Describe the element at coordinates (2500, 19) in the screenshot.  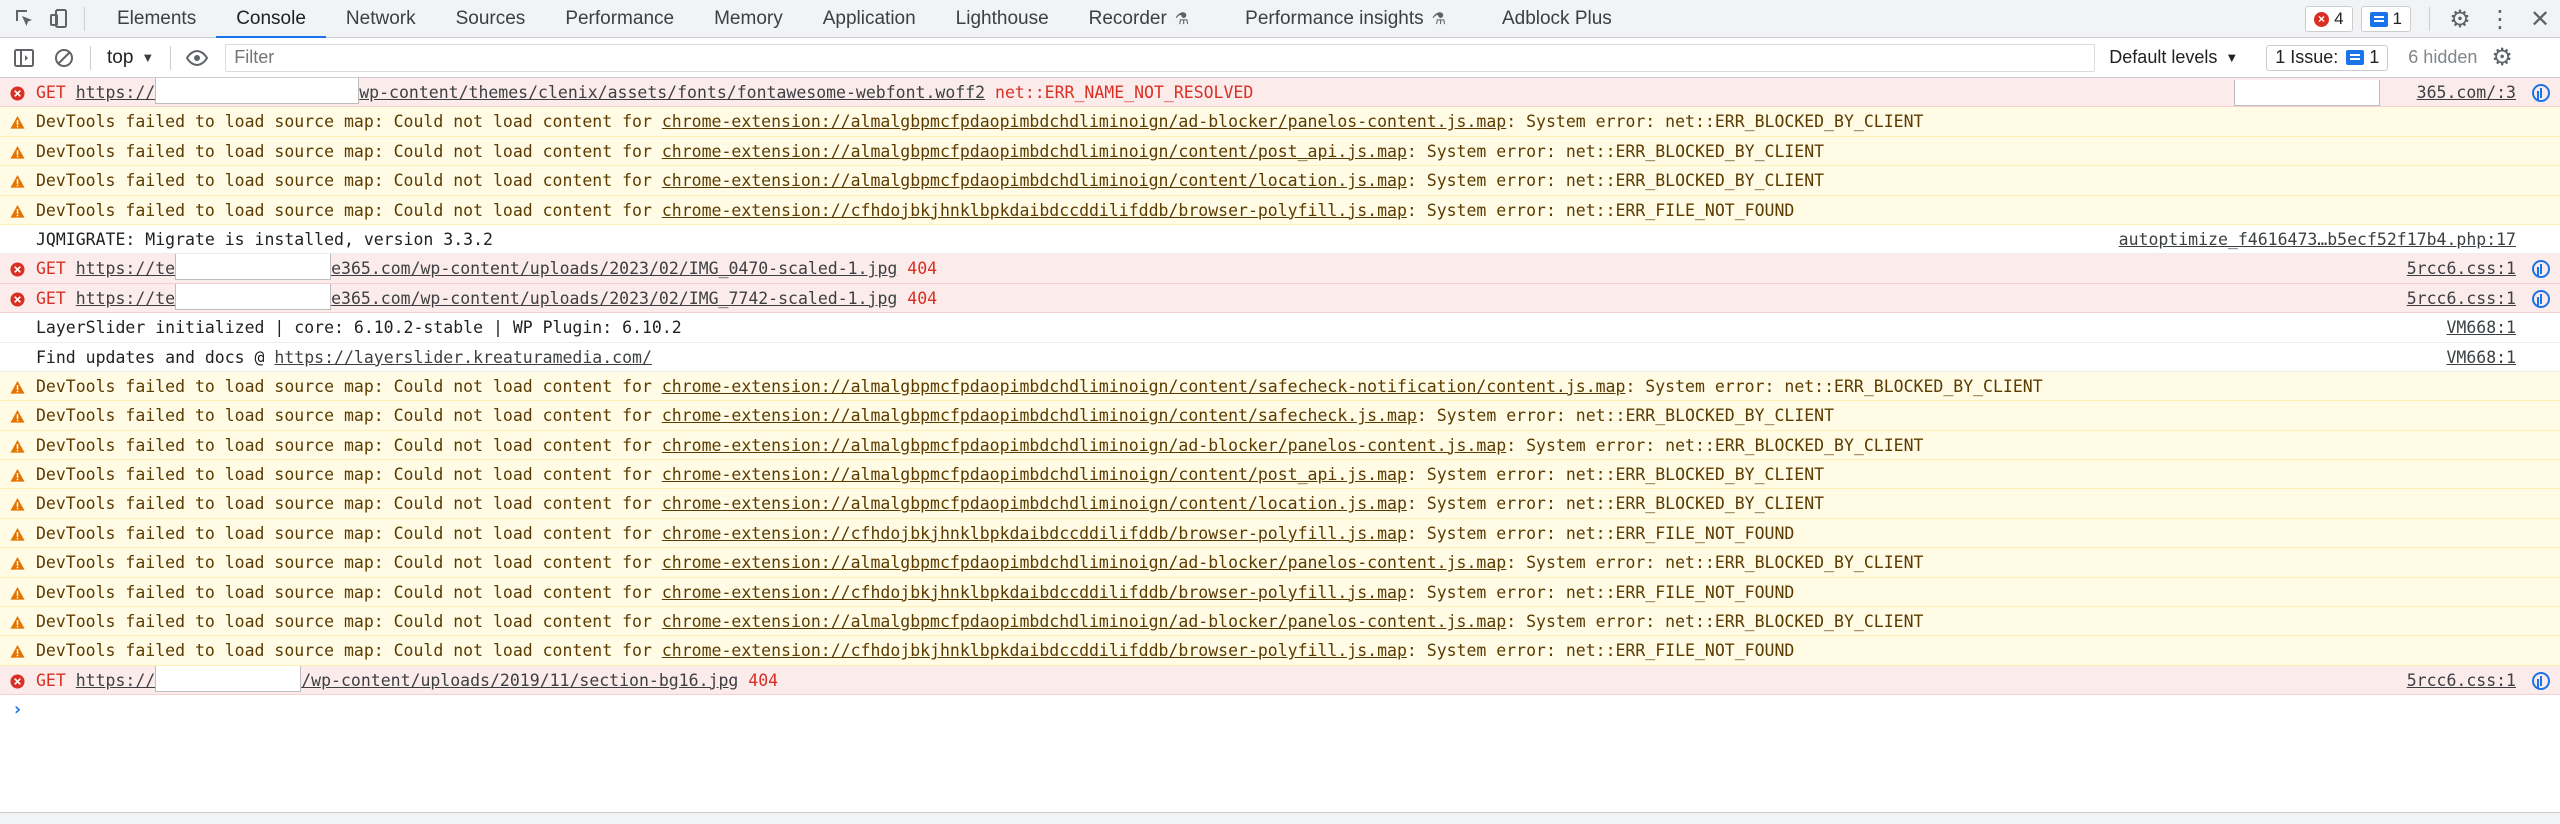
I see `more-options-icon: ⋮` at that location.